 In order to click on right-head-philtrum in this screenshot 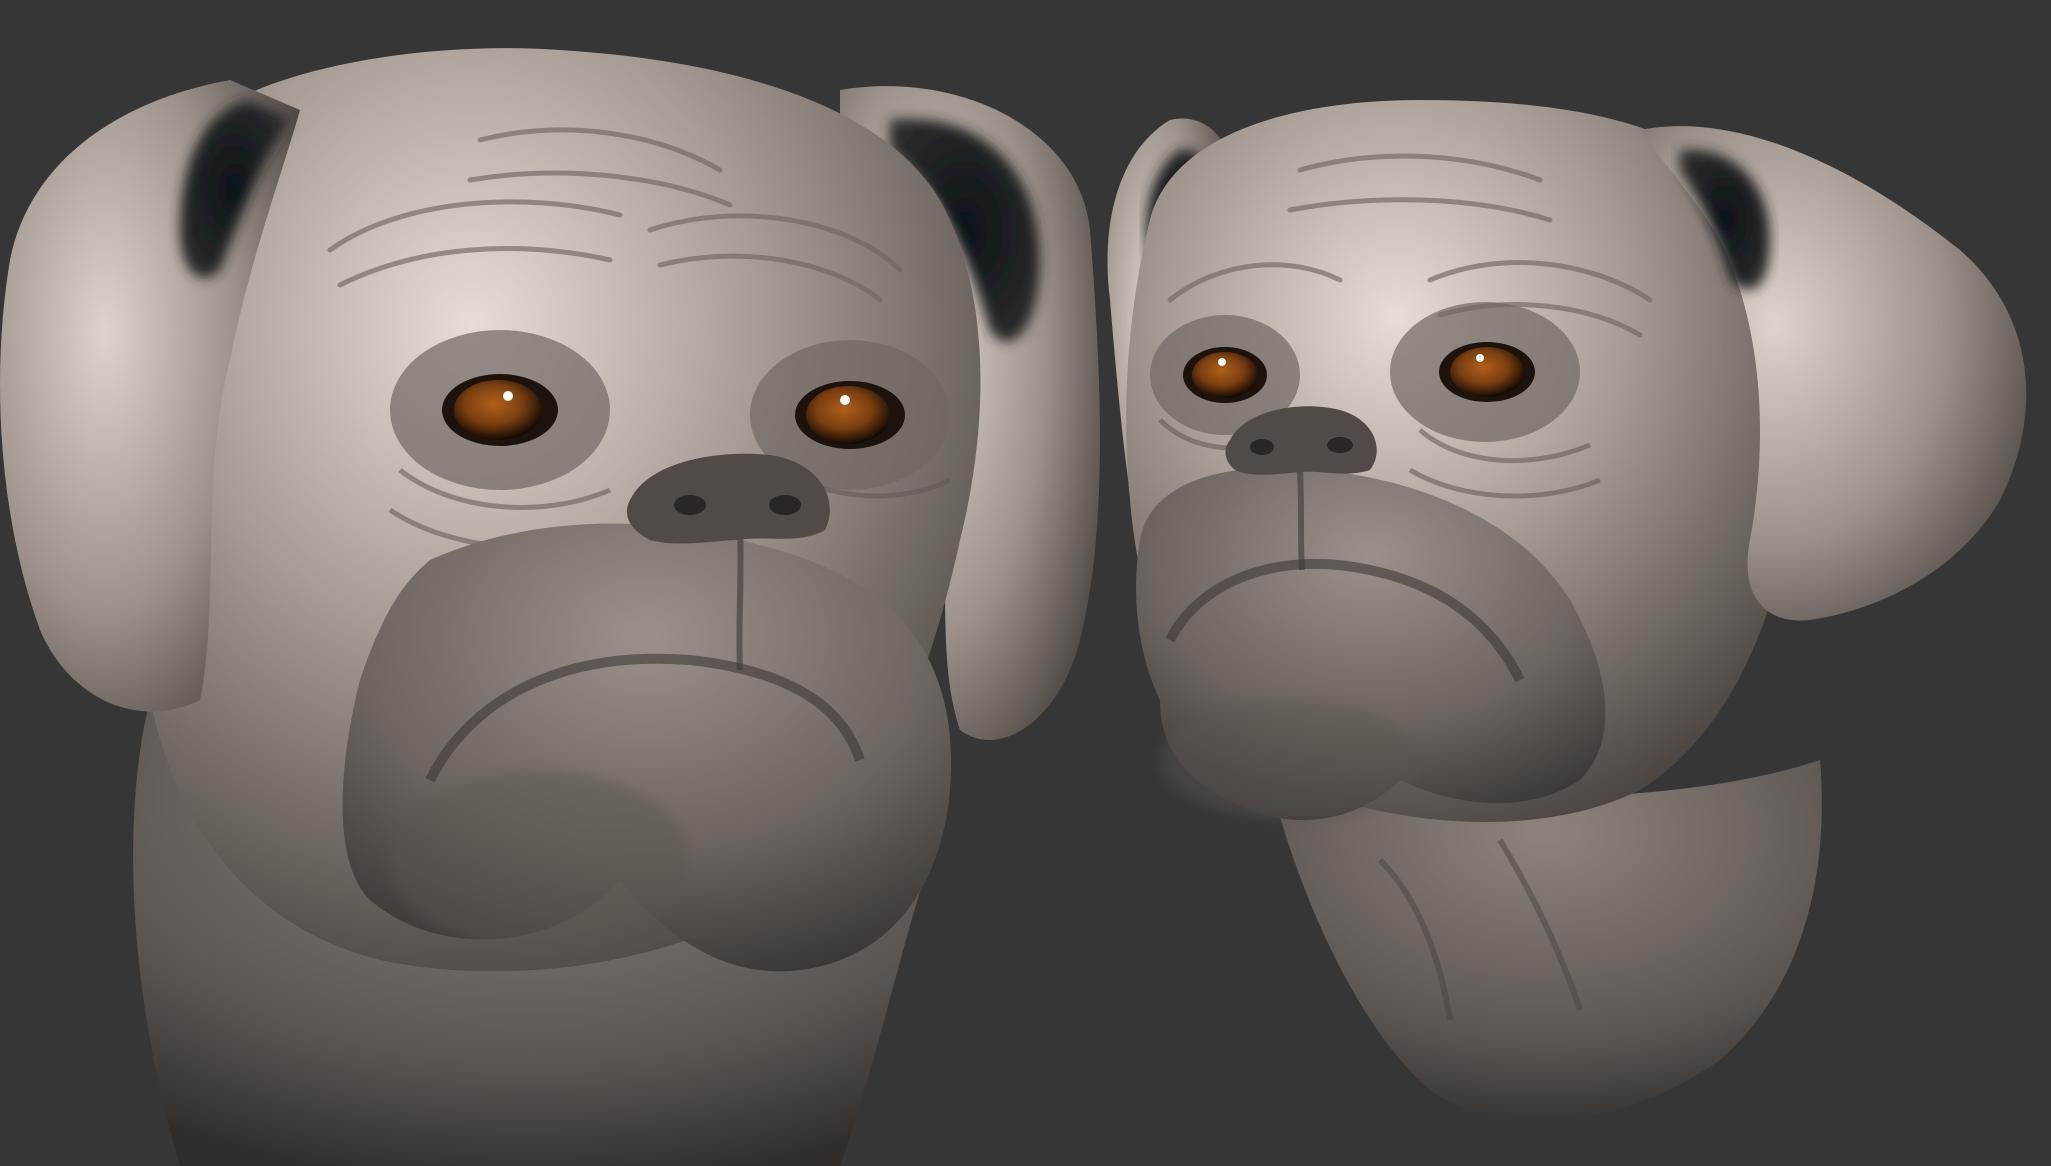, I will do `click(1301, 520)`.